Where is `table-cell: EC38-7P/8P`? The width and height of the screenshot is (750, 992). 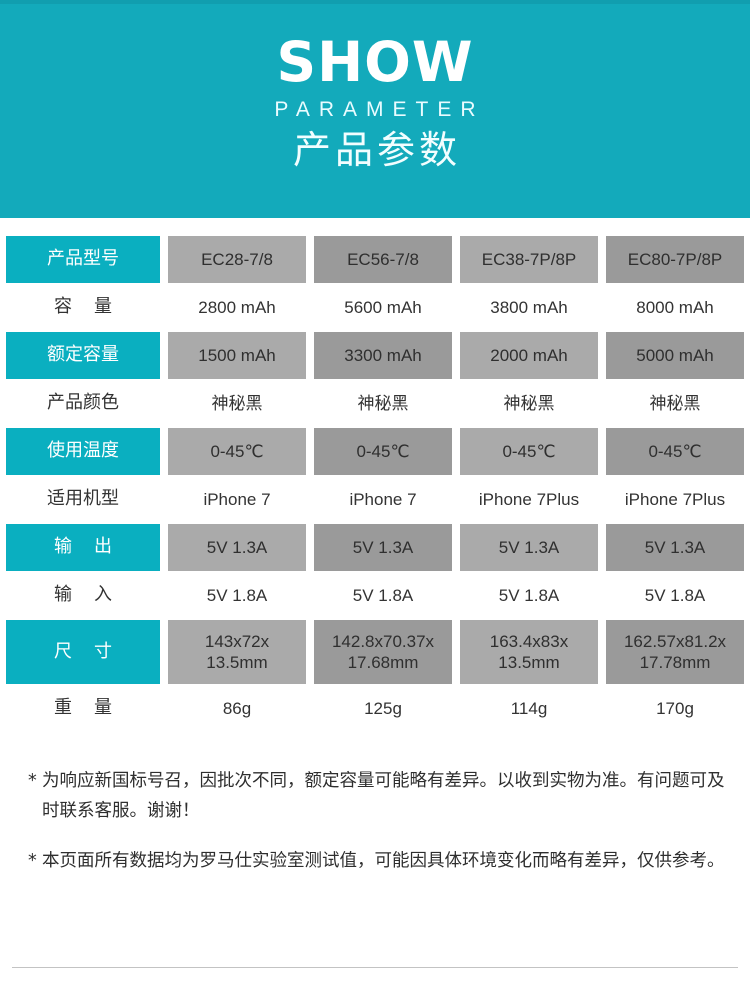 table-cell: EC38-7P/8P is located at coordinates (529, 259).